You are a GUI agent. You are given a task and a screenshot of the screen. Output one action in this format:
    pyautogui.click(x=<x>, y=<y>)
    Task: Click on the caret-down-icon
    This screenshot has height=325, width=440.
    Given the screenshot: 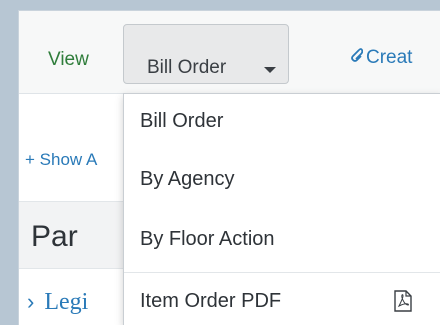 What is the action you would take?
    pyautogui.click(x=270, y=70)
    